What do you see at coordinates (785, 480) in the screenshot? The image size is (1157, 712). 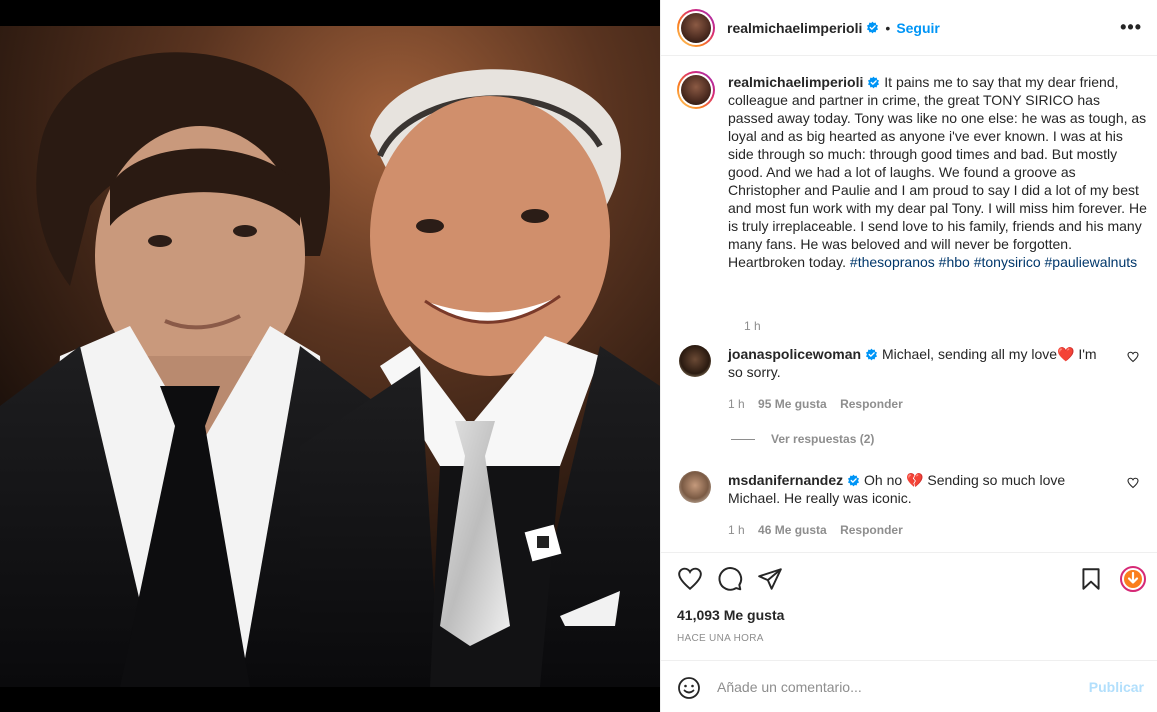 I see `comment-username: msdanifernandez` at bounding box center [785, 480].